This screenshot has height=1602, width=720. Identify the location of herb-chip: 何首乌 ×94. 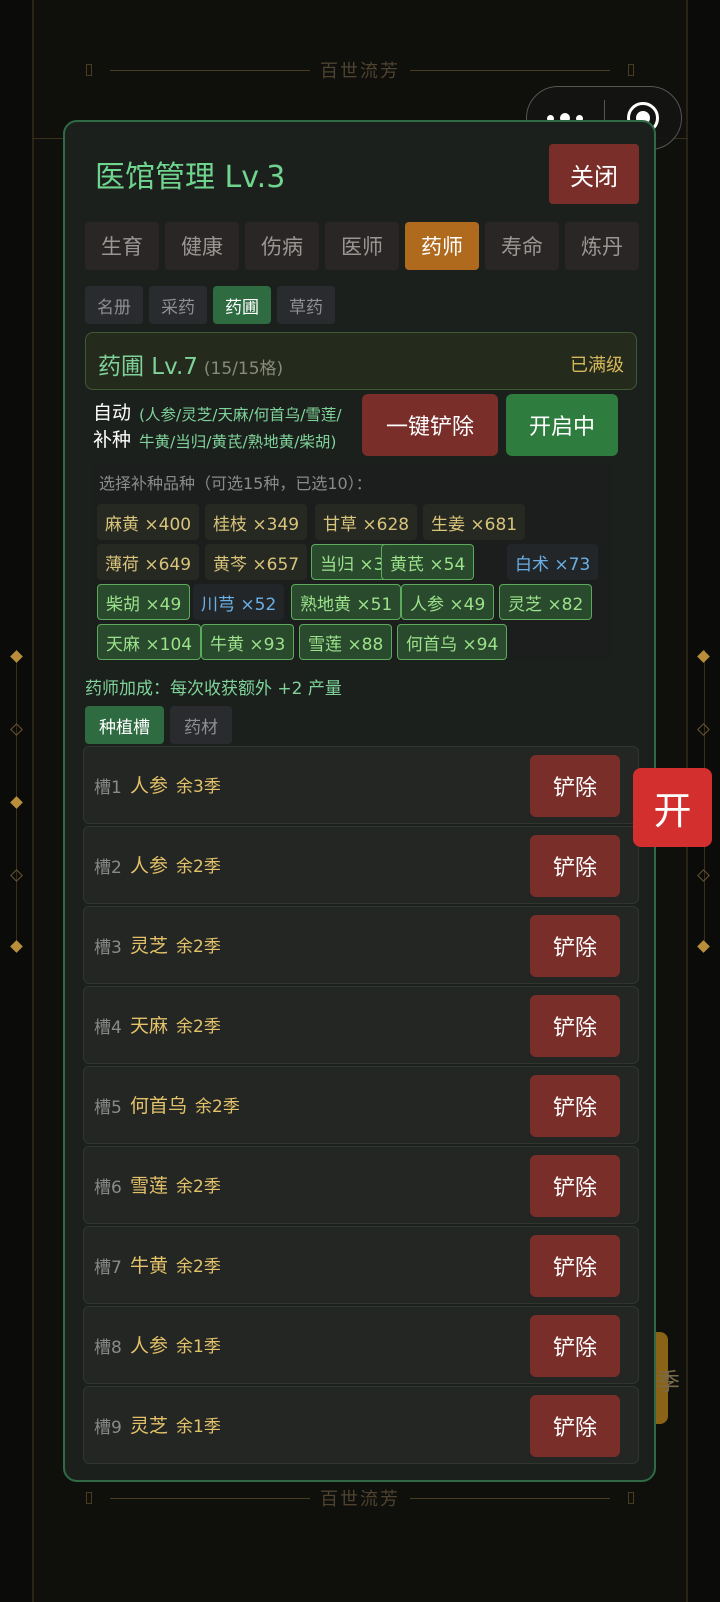
(452, 642).